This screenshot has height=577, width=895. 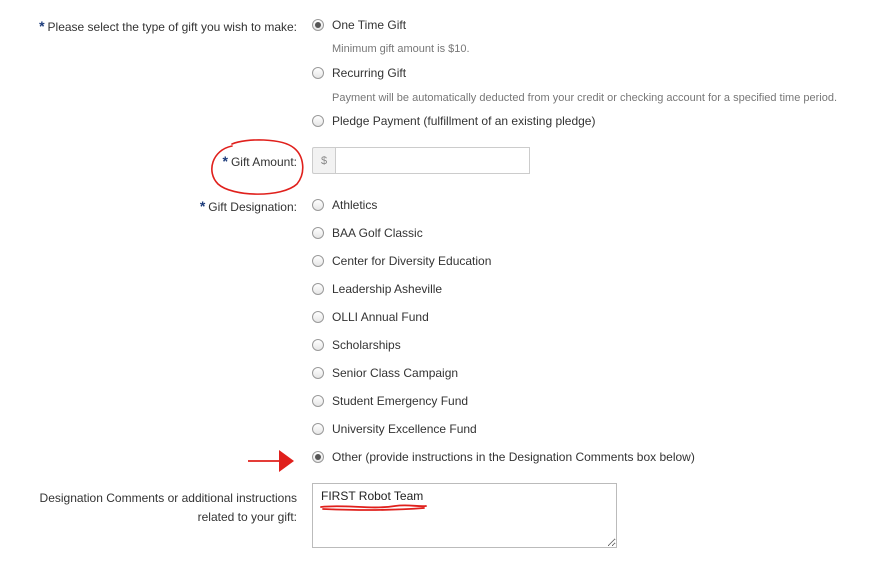 I want to click on arrow-icon, so click(x=271, y=461).